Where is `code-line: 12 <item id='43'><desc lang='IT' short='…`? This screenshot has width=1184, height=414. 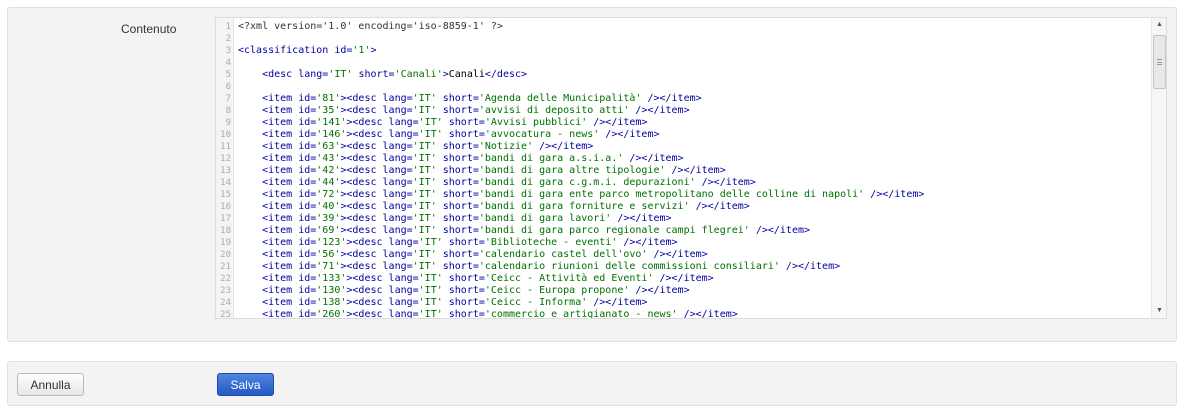 code-line: 12 <item id='43'><desc lang='IT' short='… is located at coordinates (684, 159).